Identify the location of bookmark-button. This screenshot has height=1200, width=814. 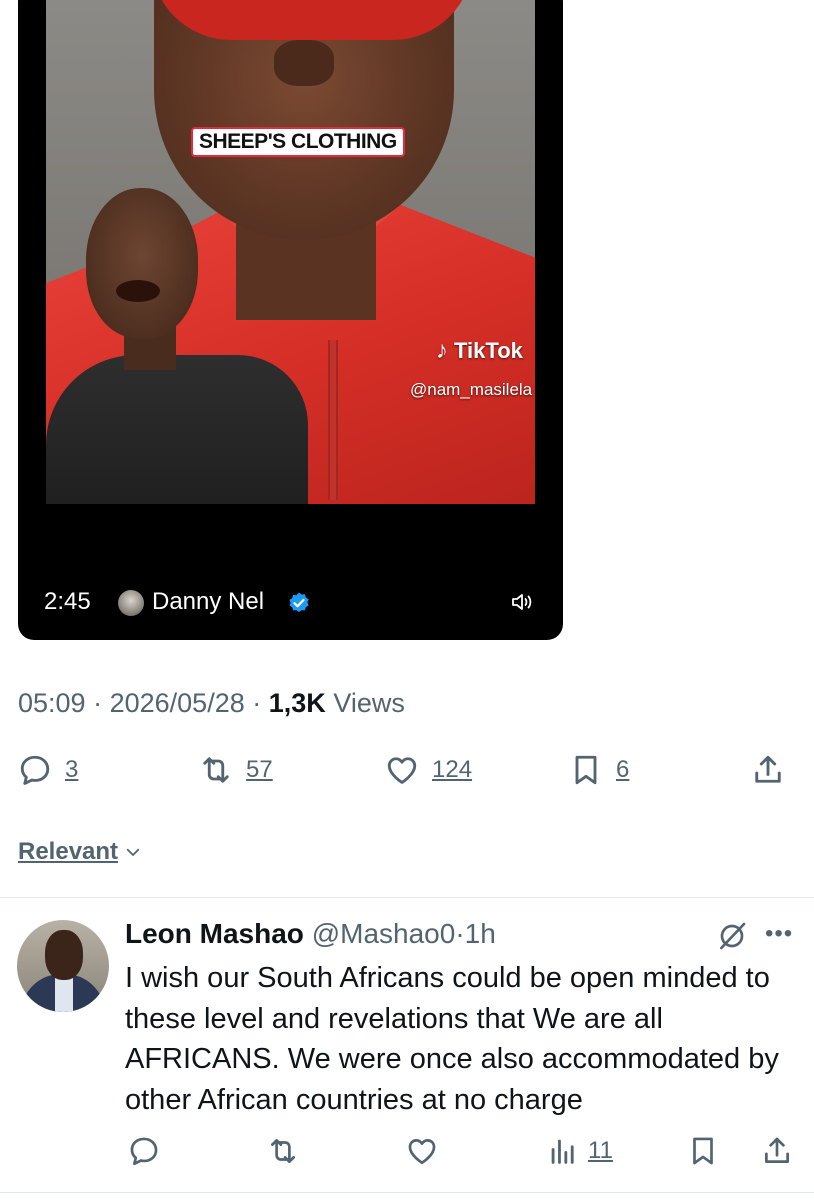
(703, 1151).